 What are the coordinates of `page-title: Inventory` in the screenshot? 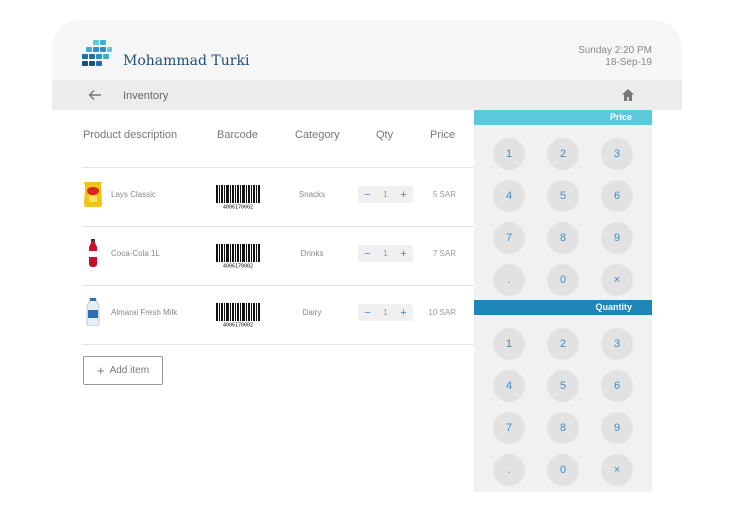 It's located at (146, 96).